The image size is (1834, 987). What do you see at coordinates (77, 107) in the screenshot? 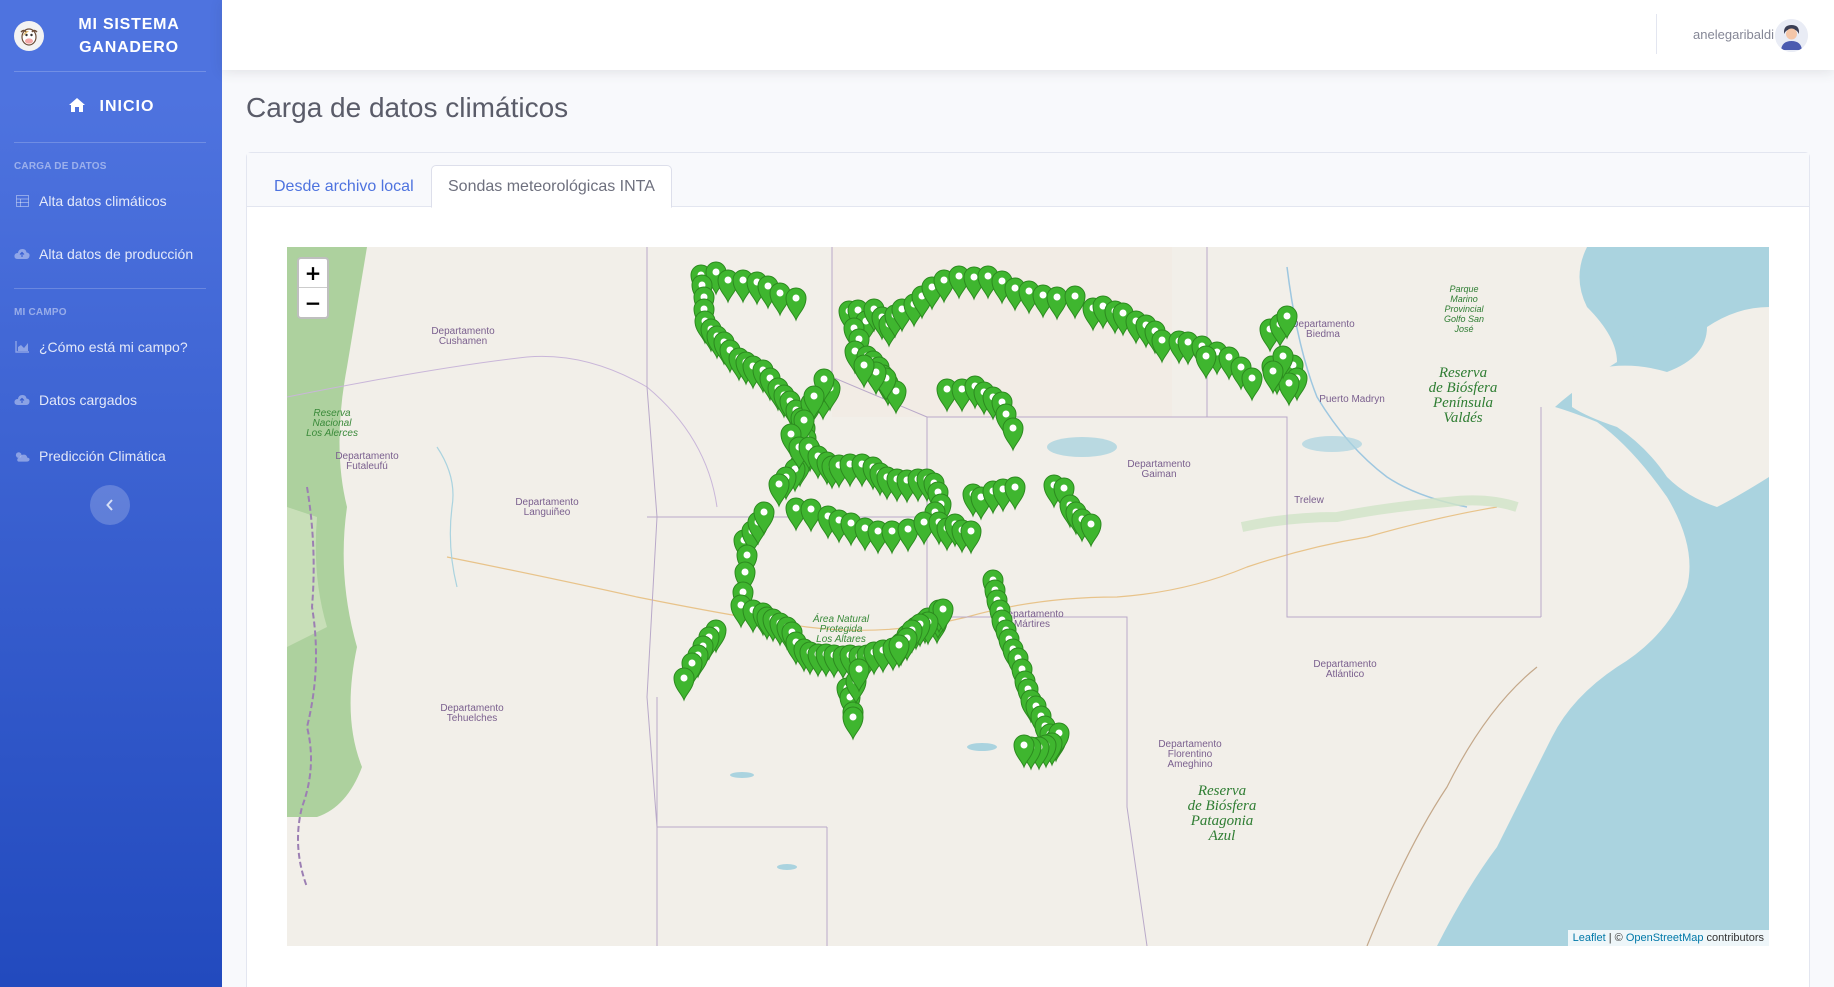
I see `home-icon` at bounding box center [77, 107].